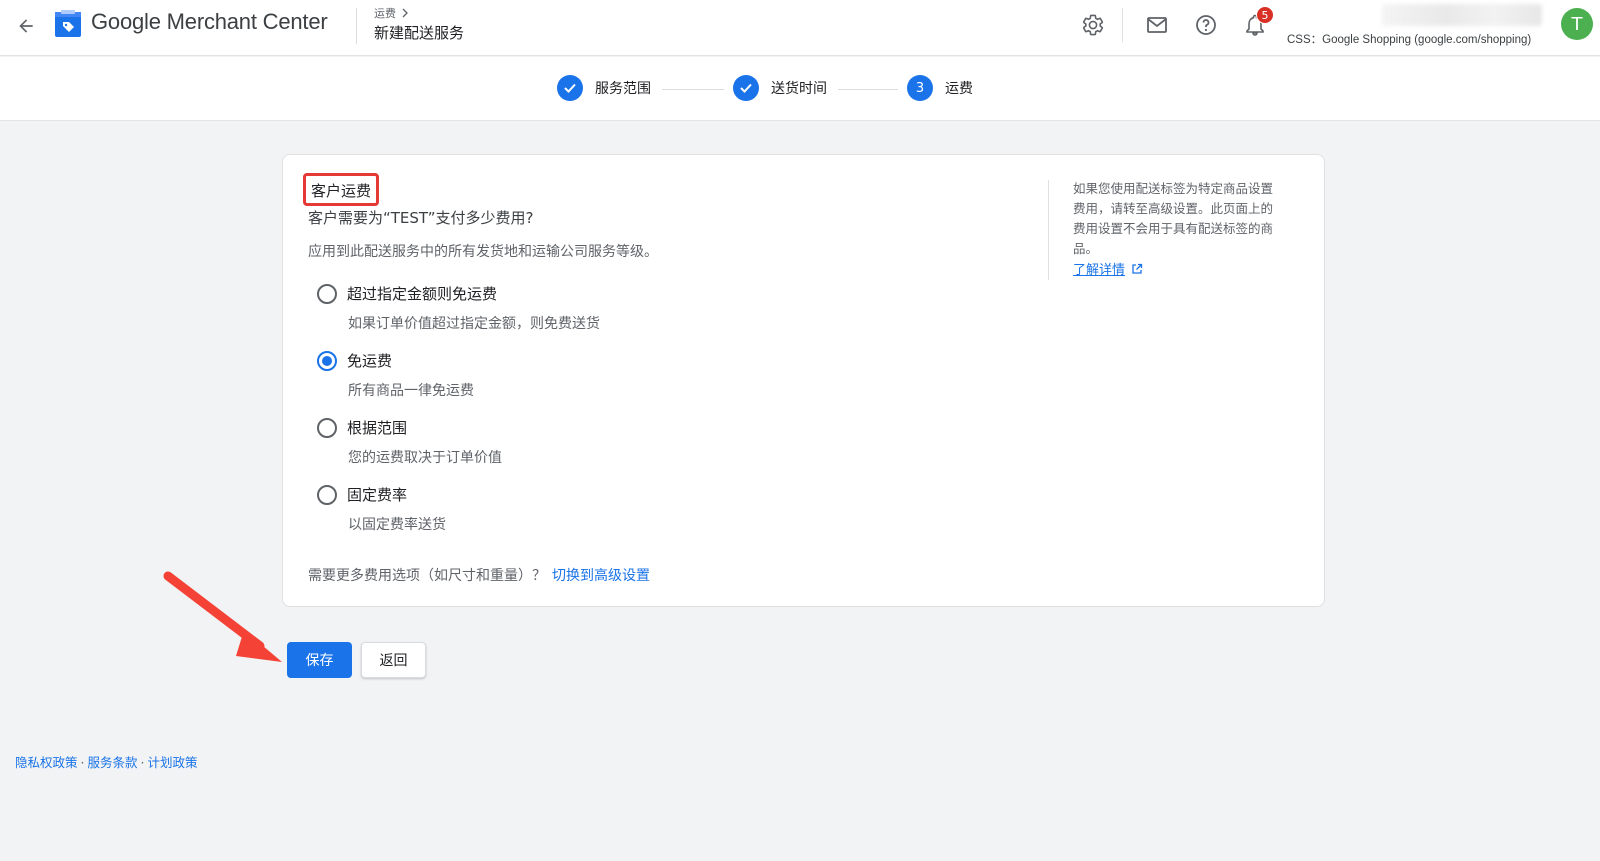 Image resolution: width=1600 pixels, height=861 pixels. What do you see at coordinates (341, 189) in the screenshot?
I see `highlight-annotation-box` at bounding box center [341, 189].